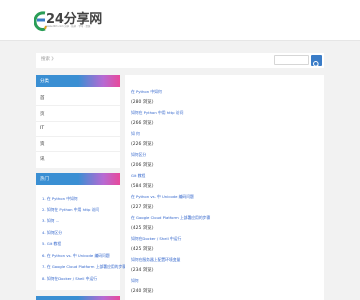 The height and width of the screenshot is (300, 360). Describe the element at coordinates (142, 270) in the screenshot. I see `view-count: (234 浏览)` at that location.